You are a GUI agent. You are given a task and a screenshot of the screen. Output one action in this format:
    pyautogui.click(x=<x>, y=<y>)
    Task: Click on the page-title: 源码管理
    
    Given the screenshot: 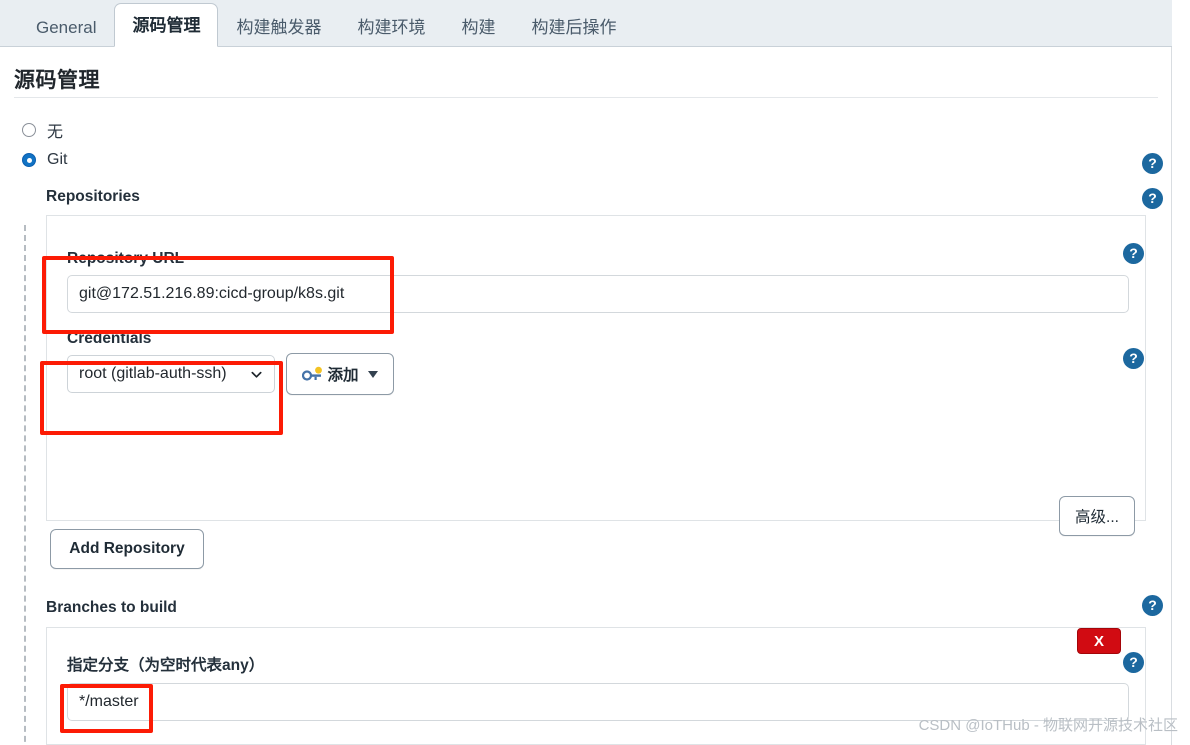 What is the action you would take?
    pyautogui.click(x=57, y=80)
    